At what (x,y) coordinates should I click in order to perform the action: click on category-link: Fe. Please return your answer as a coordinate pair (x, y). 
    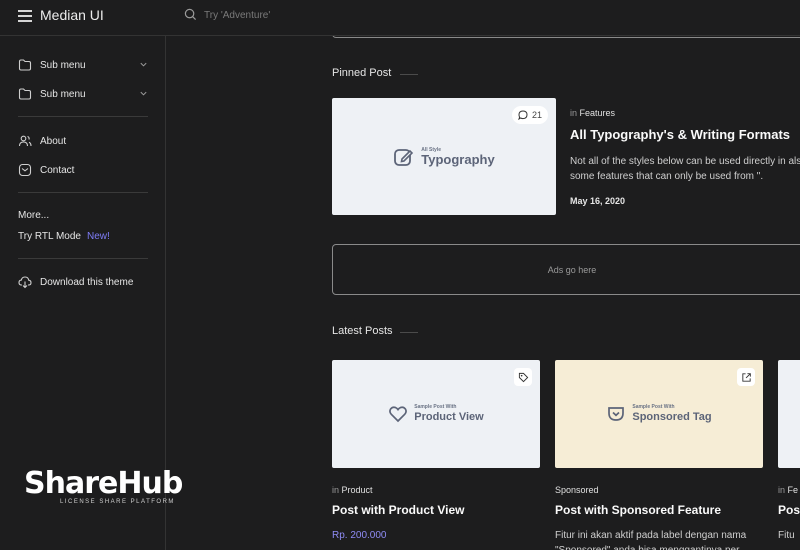
    Looking at the image, I should click on (793, 490).